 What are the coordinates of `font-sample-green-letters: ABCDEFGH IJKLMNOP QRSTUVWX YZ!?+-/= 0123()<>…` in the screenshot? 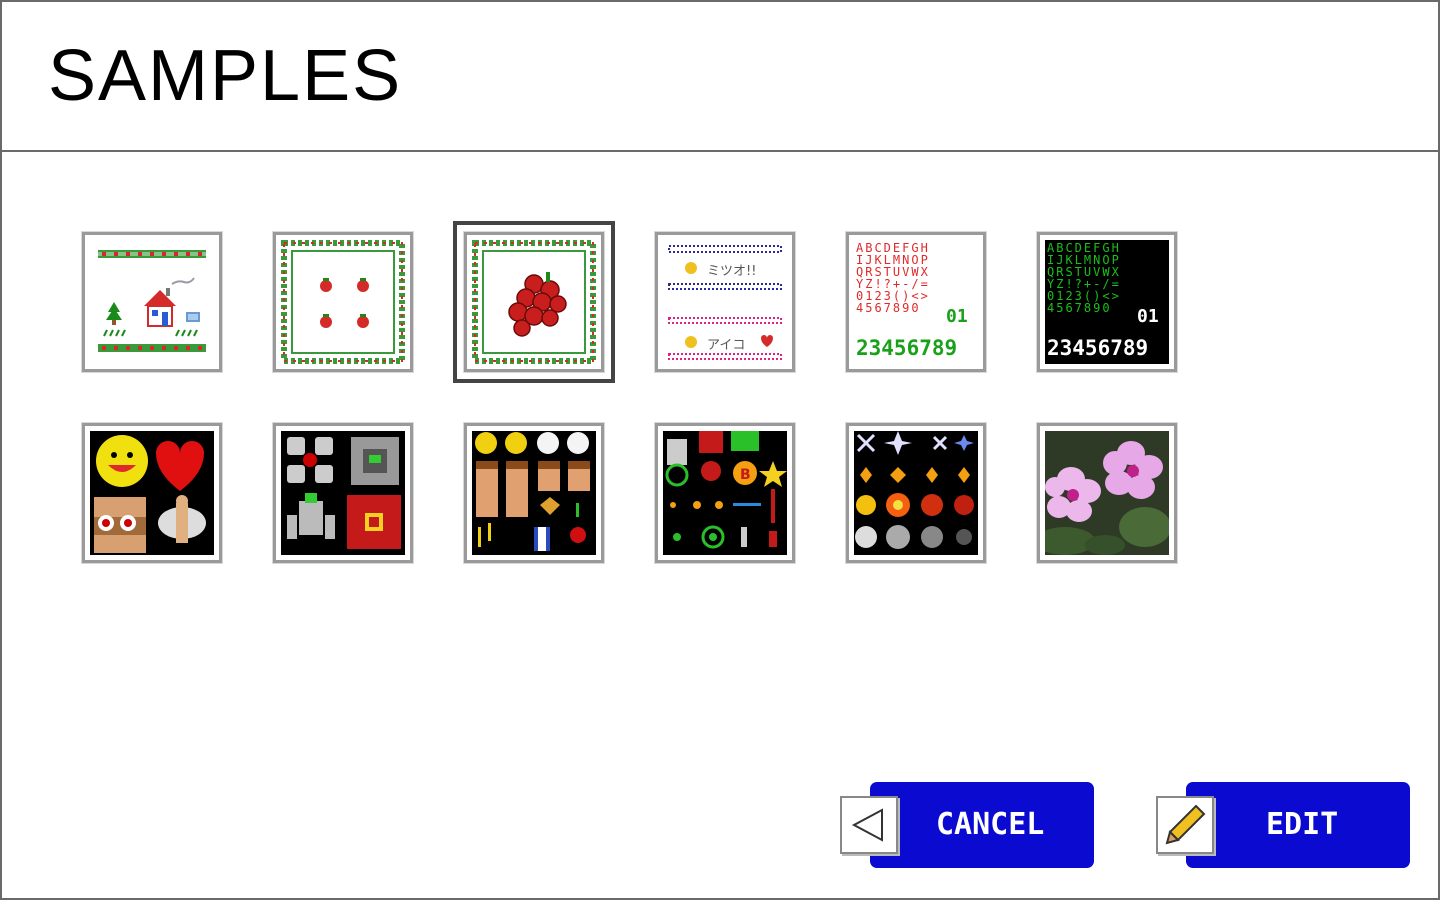 It's located at (1084, 278).